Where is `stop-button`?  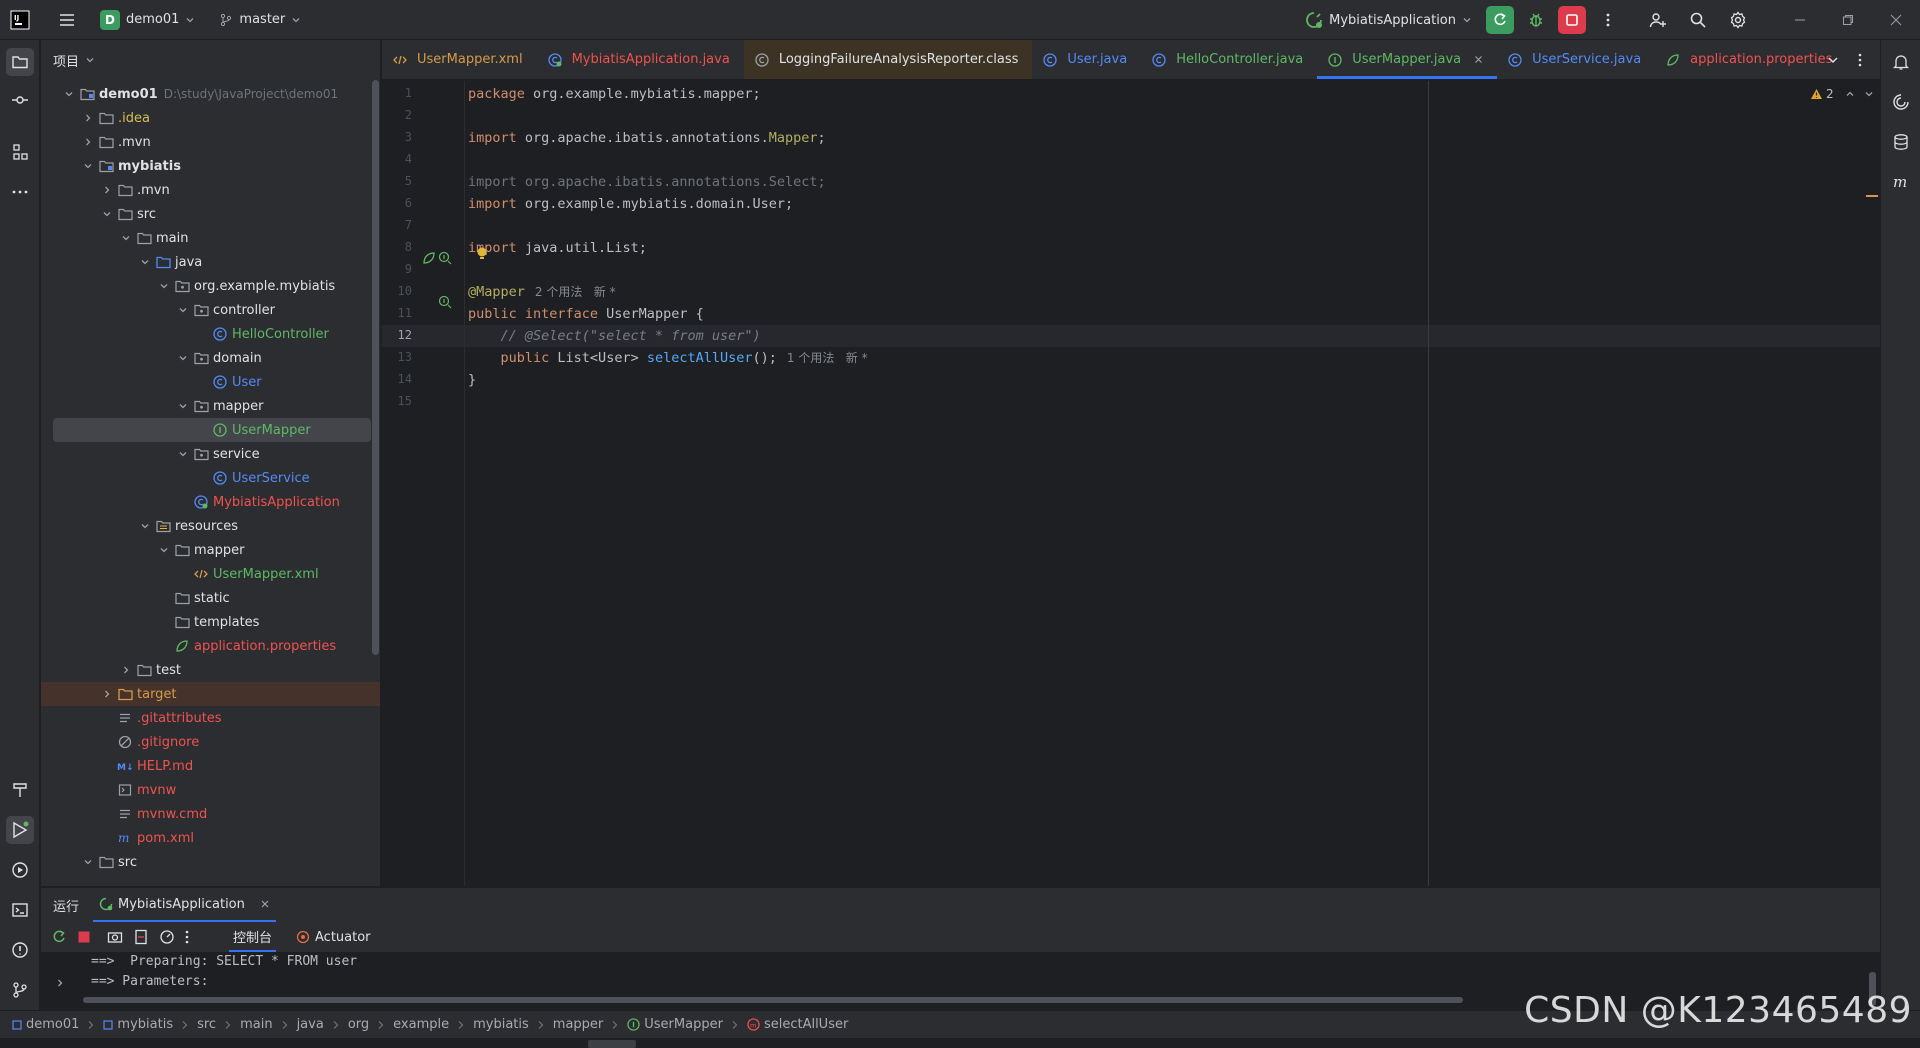
stop-button is located at coordinates (1572, 20).